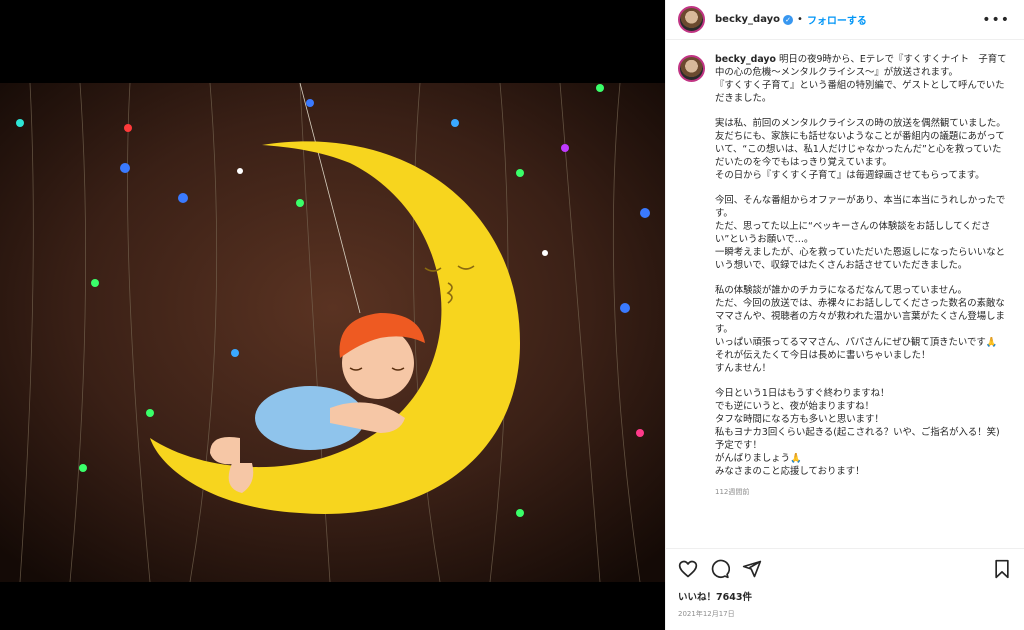 The width and height of the screenshot is (1024, 630). Describe the element at coordinates (743, 368) in the screenshot. I see `caption-line: すんません！` at that location.